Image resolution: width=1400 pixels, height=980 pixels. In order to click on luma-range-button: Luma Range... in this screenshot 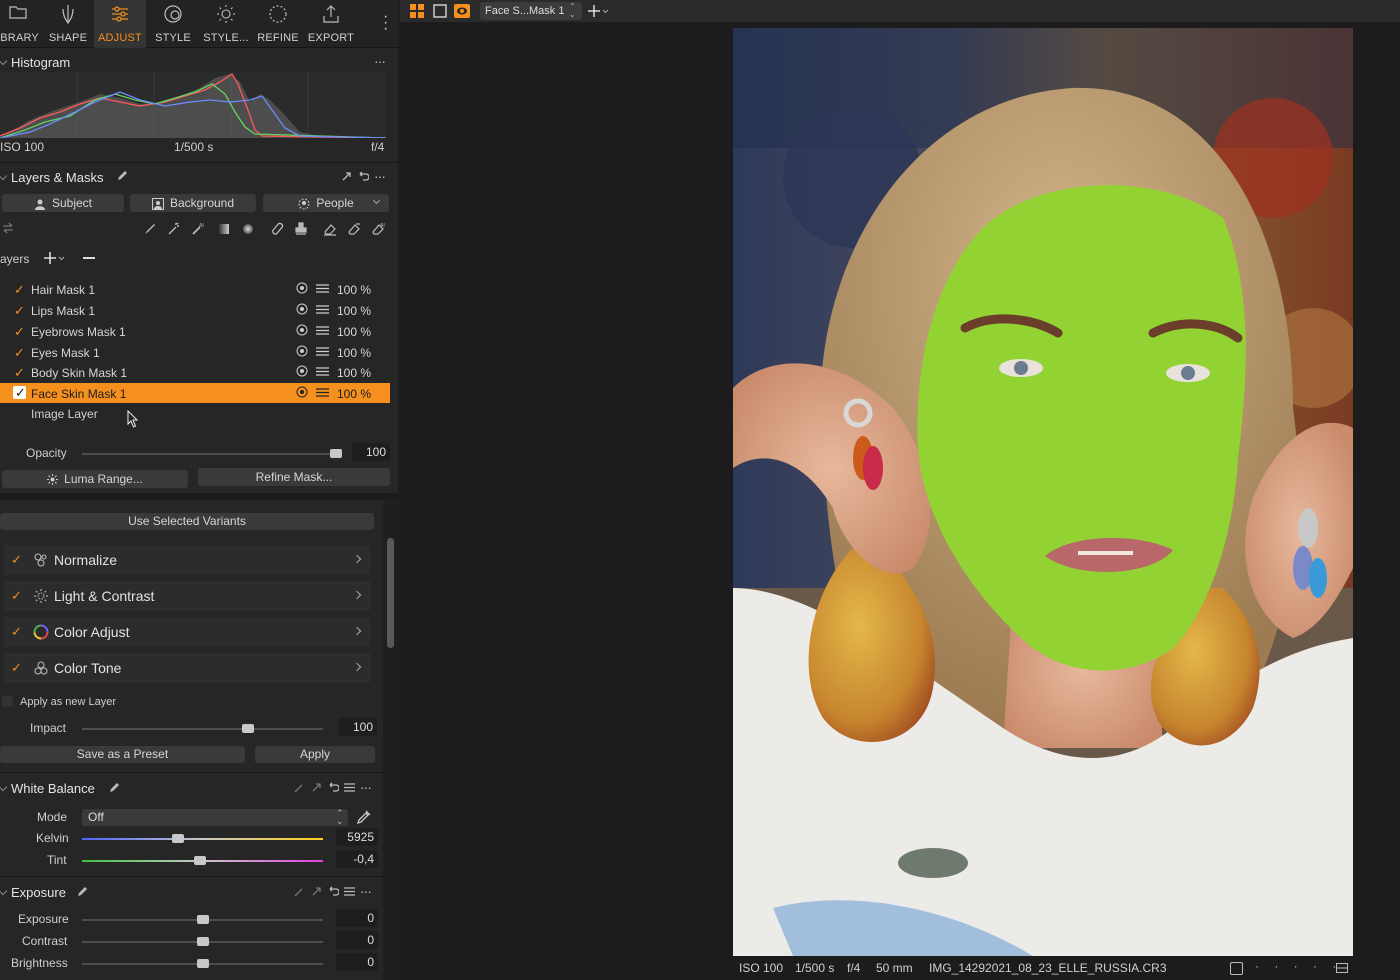, I will do `click(95, 479)`.